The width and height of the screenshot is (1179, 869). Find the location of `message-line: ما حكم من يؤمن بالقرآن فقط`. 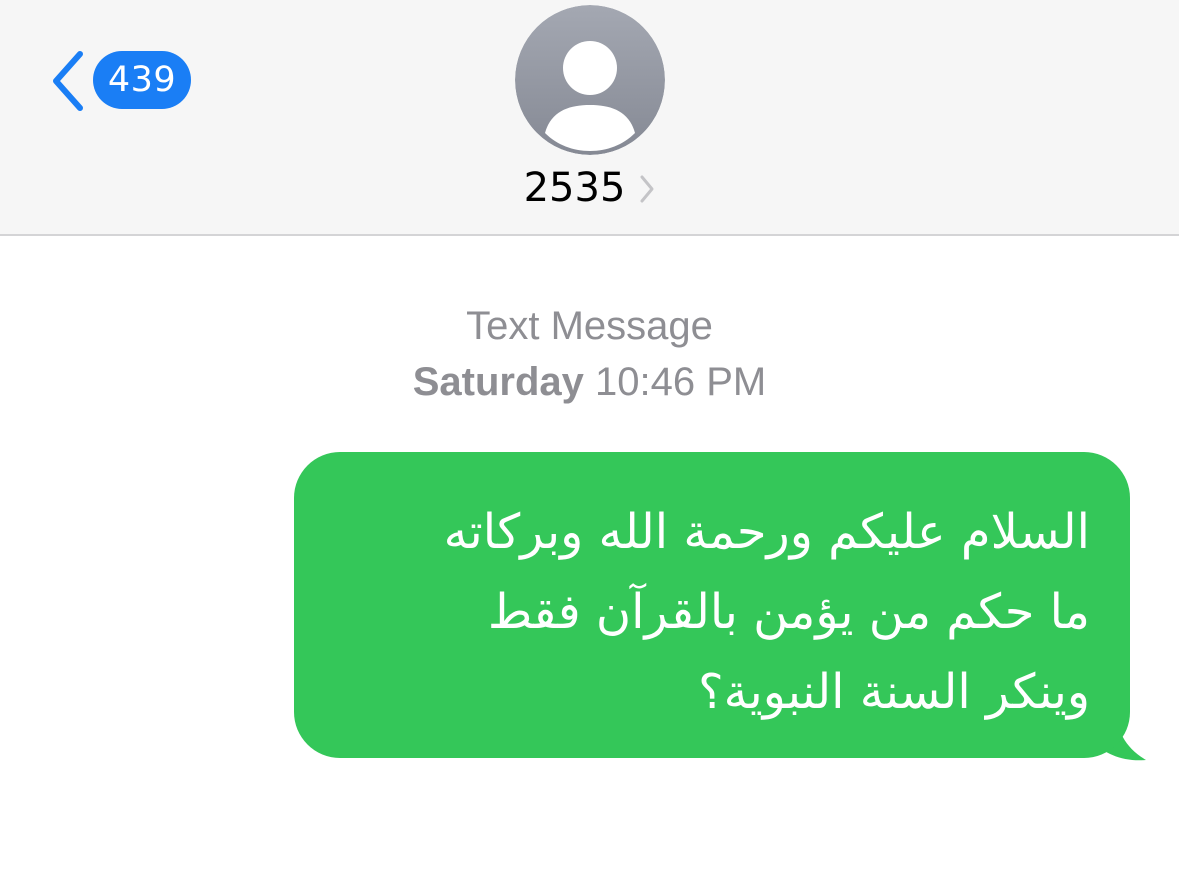

message-line: ما حكم من يؤمن بالقرآن فقط is located at coordinates (788, 612).